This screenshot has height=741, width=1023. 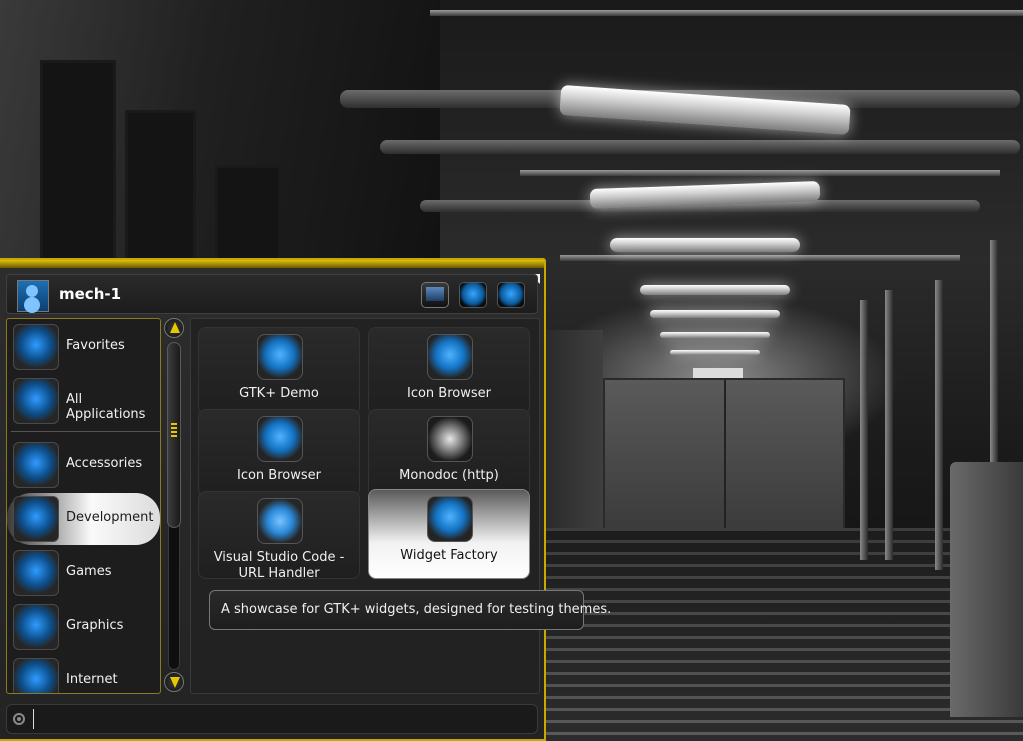 I want to click on search-icon, so click(x=19, y=719).